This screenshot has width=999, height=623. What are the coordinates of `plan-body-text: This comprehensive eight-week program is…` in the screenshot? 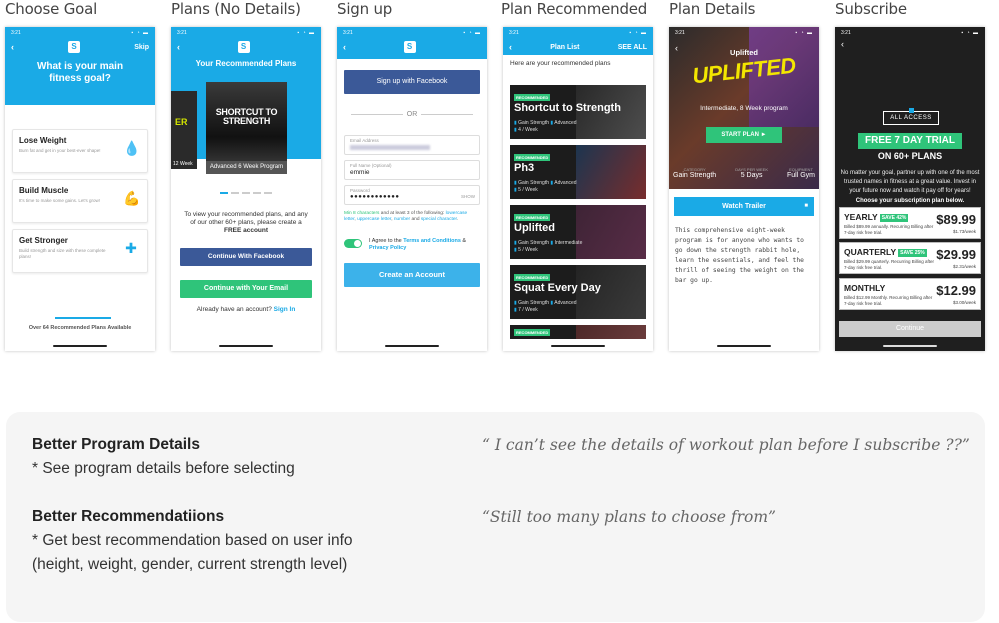 It's located at (739, 255).